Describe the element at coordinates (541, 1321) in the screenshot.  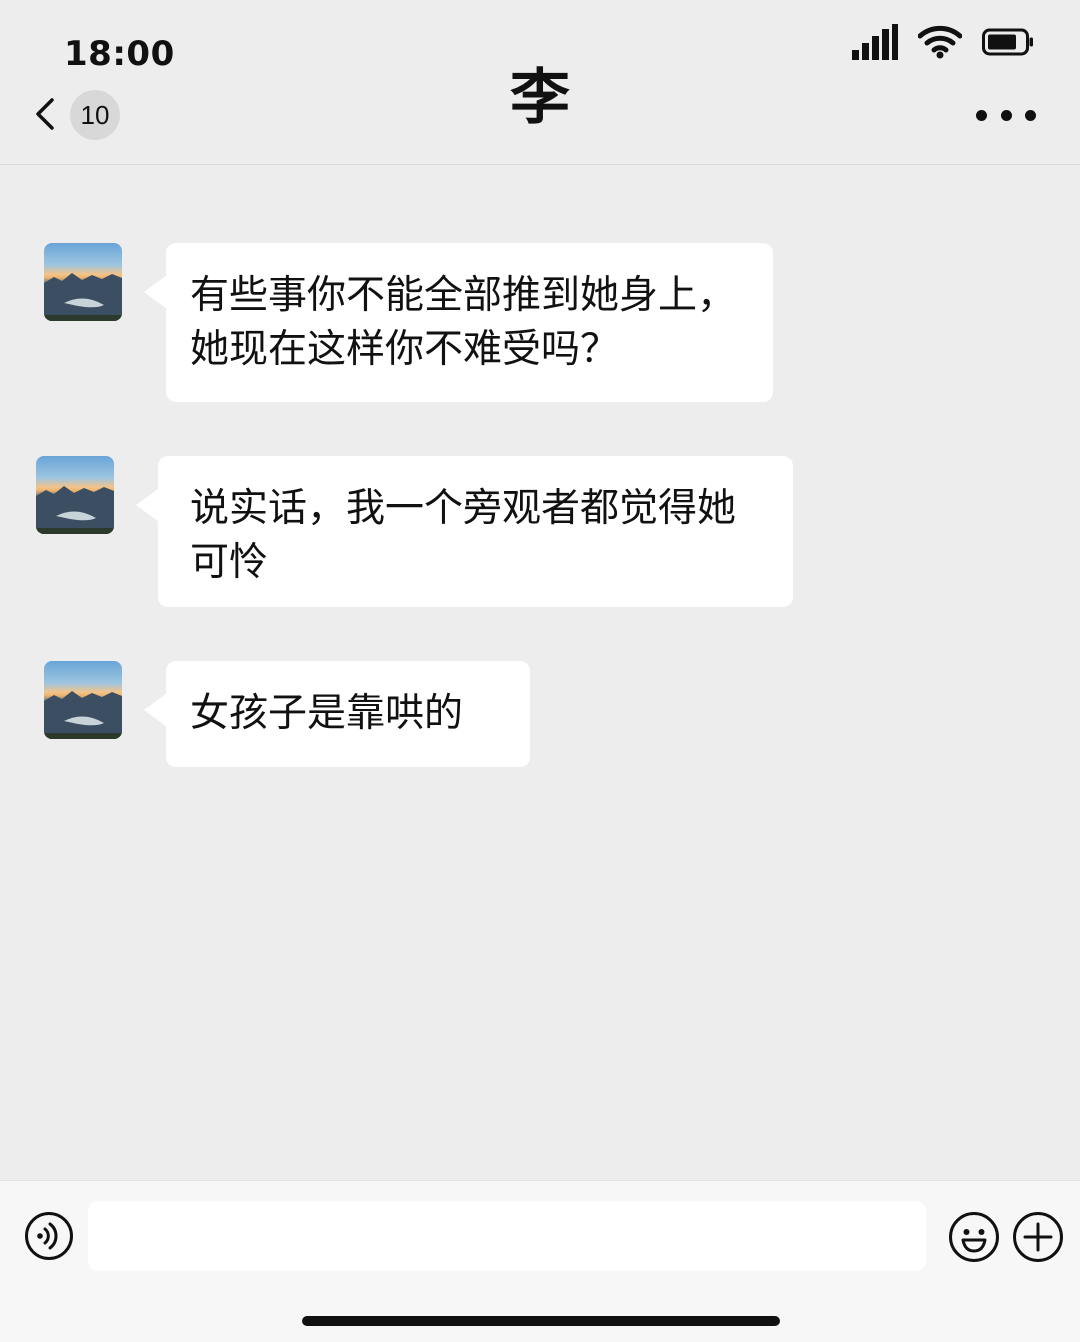
I see `home-indicator` at that location.